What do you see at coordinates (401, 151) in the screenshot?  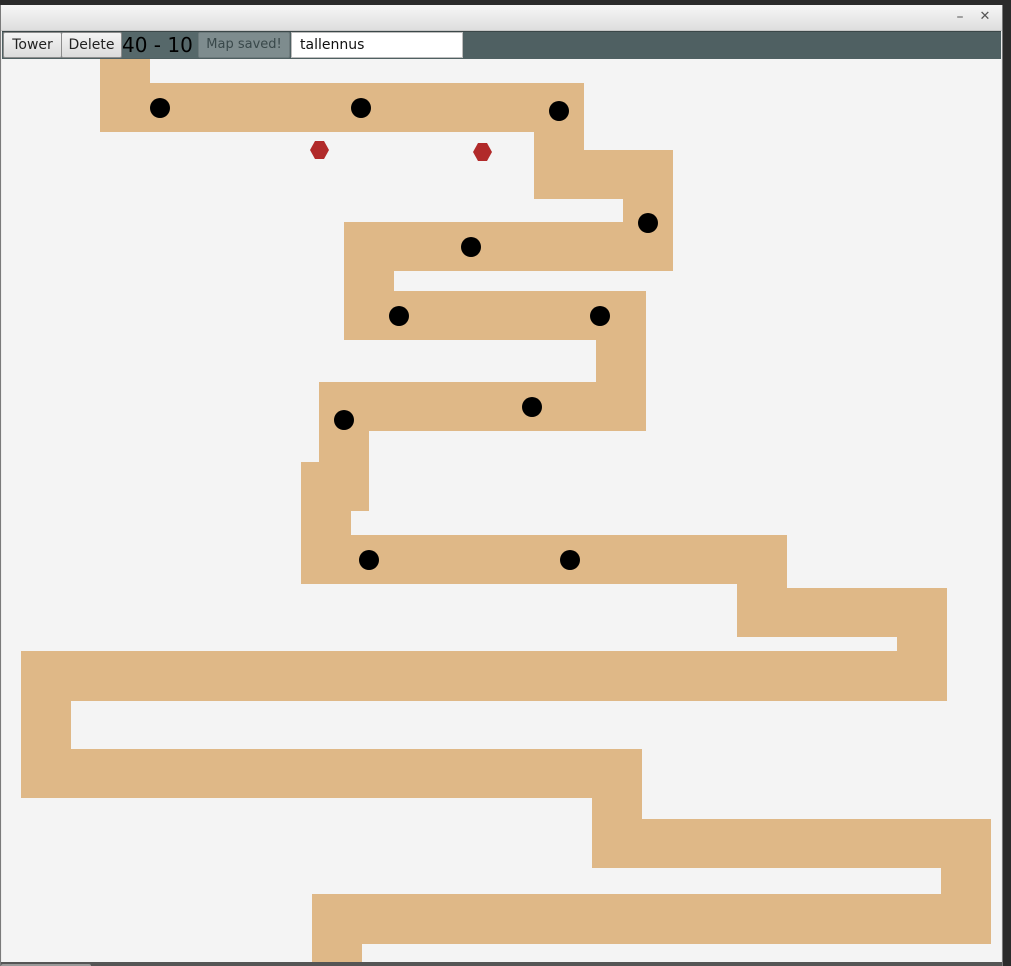 I see `enemies` at bounding box center [401, 151].